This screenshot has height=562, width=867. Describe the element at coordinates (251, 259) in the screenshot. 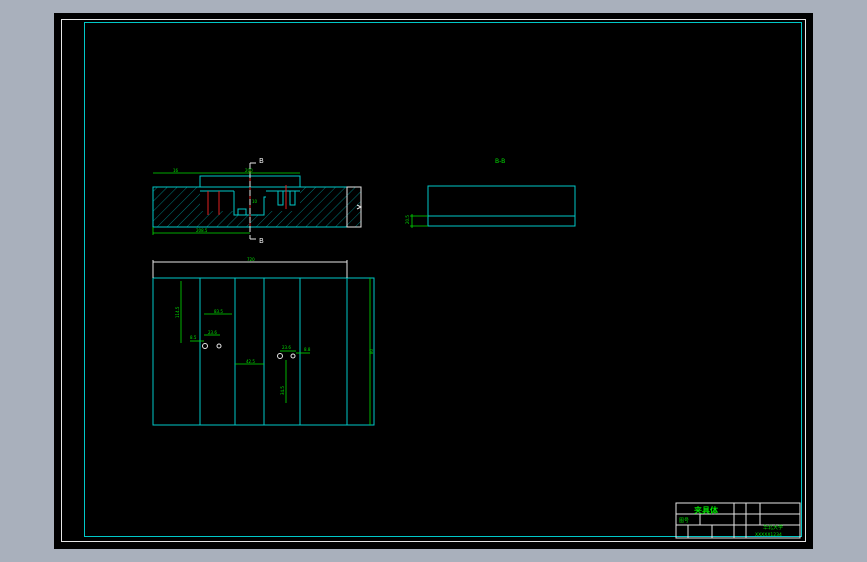

I see `svg-text: 720` at that location.